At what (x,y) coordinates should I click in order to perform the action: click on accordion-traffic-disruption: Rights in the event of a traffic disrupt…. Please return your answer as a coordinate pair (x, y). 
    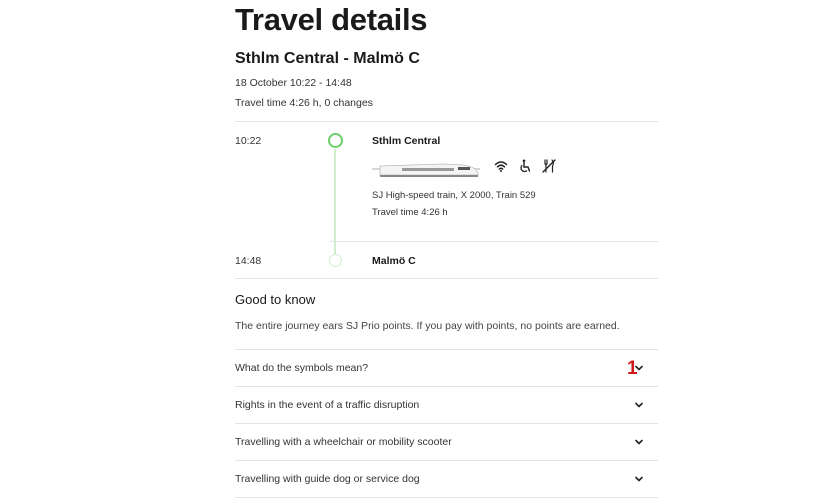
    Looking at the image, I should click on (446, 405).